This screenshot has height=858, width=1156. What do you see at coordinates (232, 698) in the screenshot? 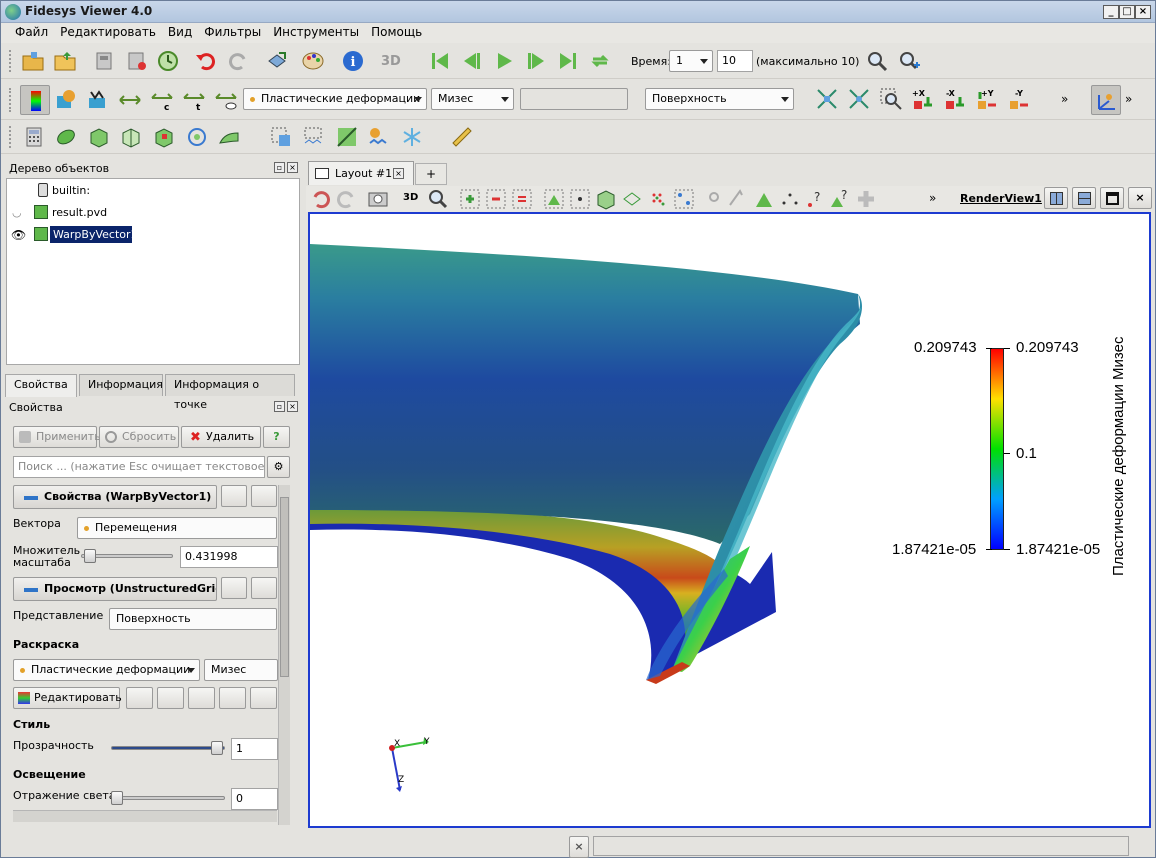
I see `rescale-temporal-button` at bounding box center [232, 698].